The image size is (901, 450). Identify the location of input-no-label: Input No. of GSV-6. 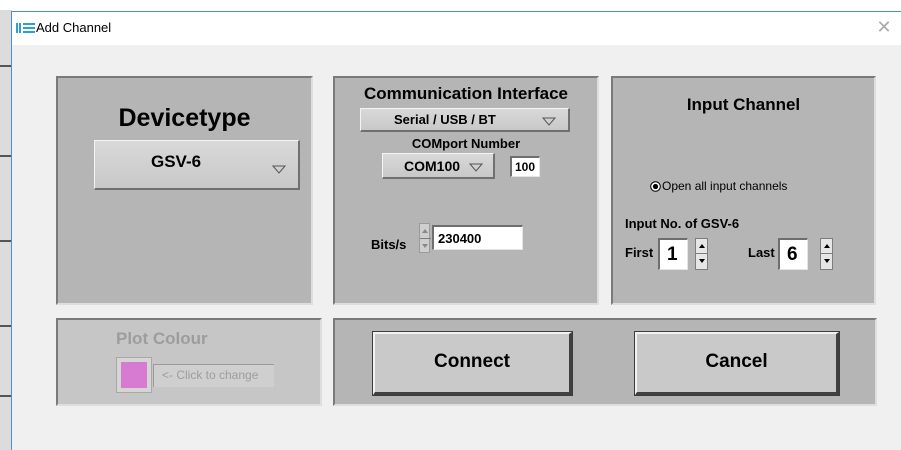
(682, 223).